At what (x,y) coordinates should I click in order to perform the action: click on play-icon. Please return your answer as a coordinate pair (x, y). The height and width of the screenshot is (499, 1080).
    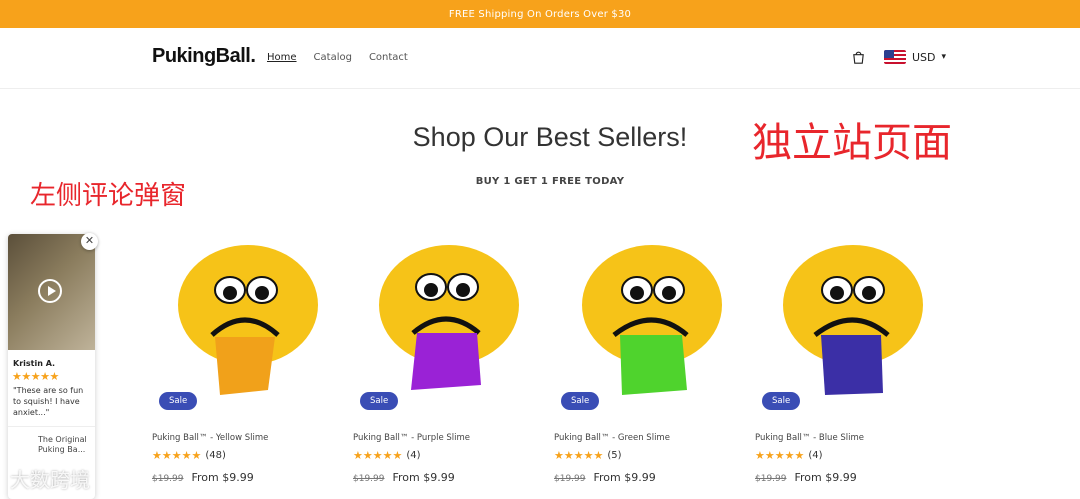
    Looking at the image, I should click on (50, 291).